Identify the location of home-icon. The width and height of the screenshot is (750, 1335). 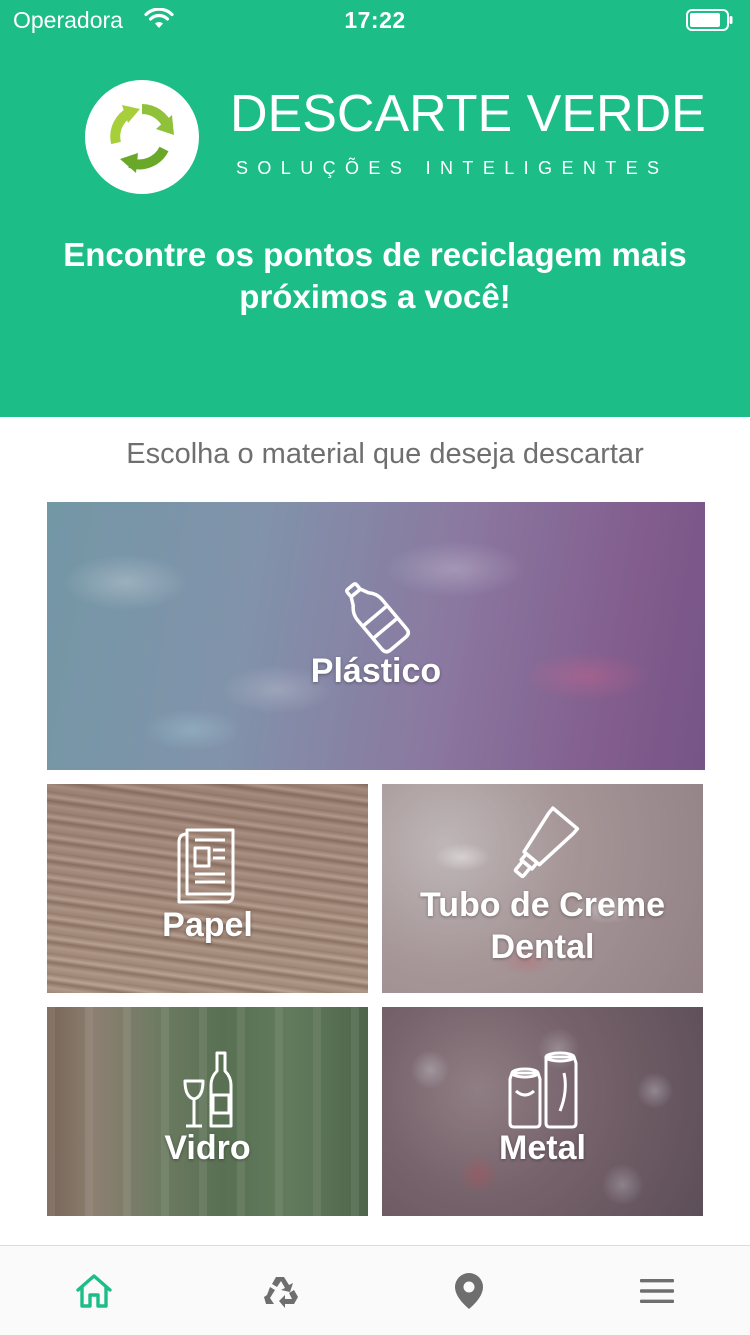
(93, 1290).